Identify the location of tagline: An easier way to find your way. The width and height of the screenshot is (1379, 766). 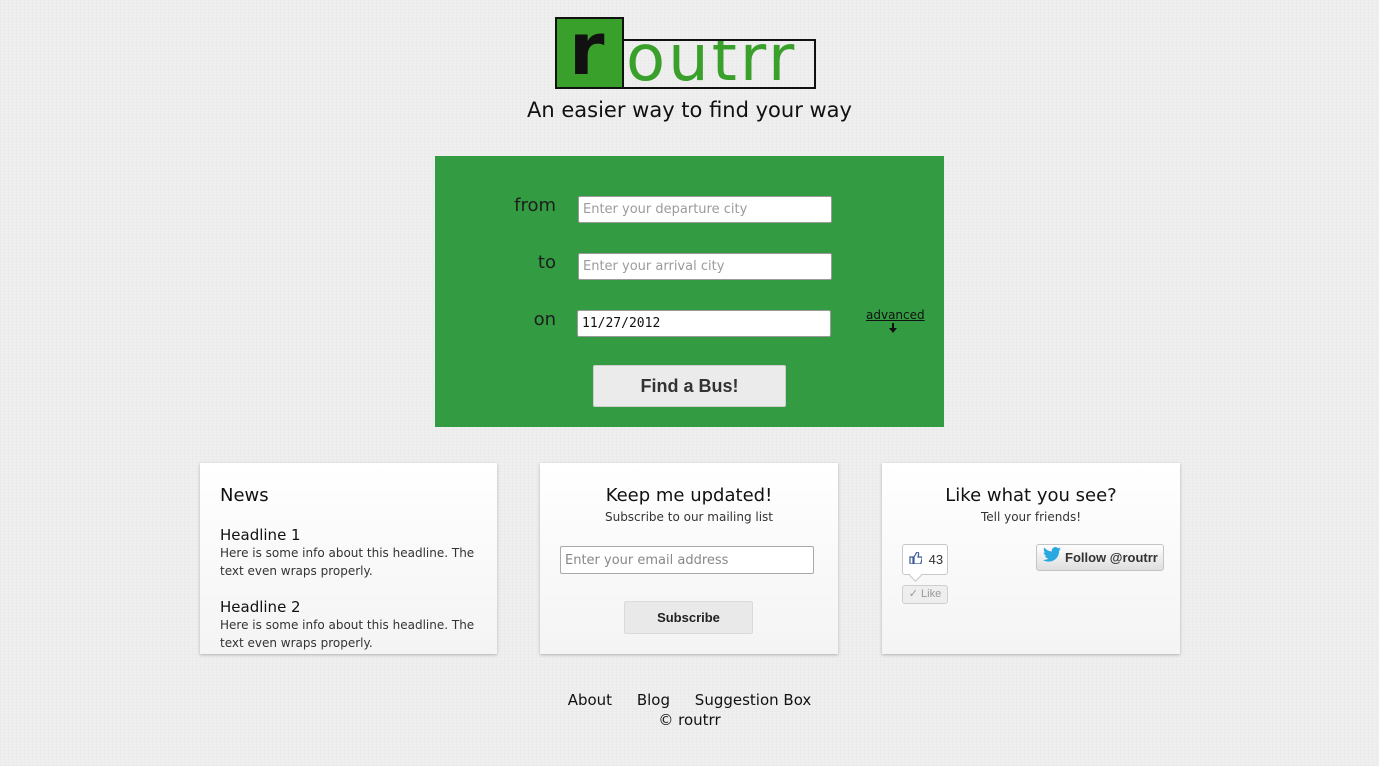
(689, 110).